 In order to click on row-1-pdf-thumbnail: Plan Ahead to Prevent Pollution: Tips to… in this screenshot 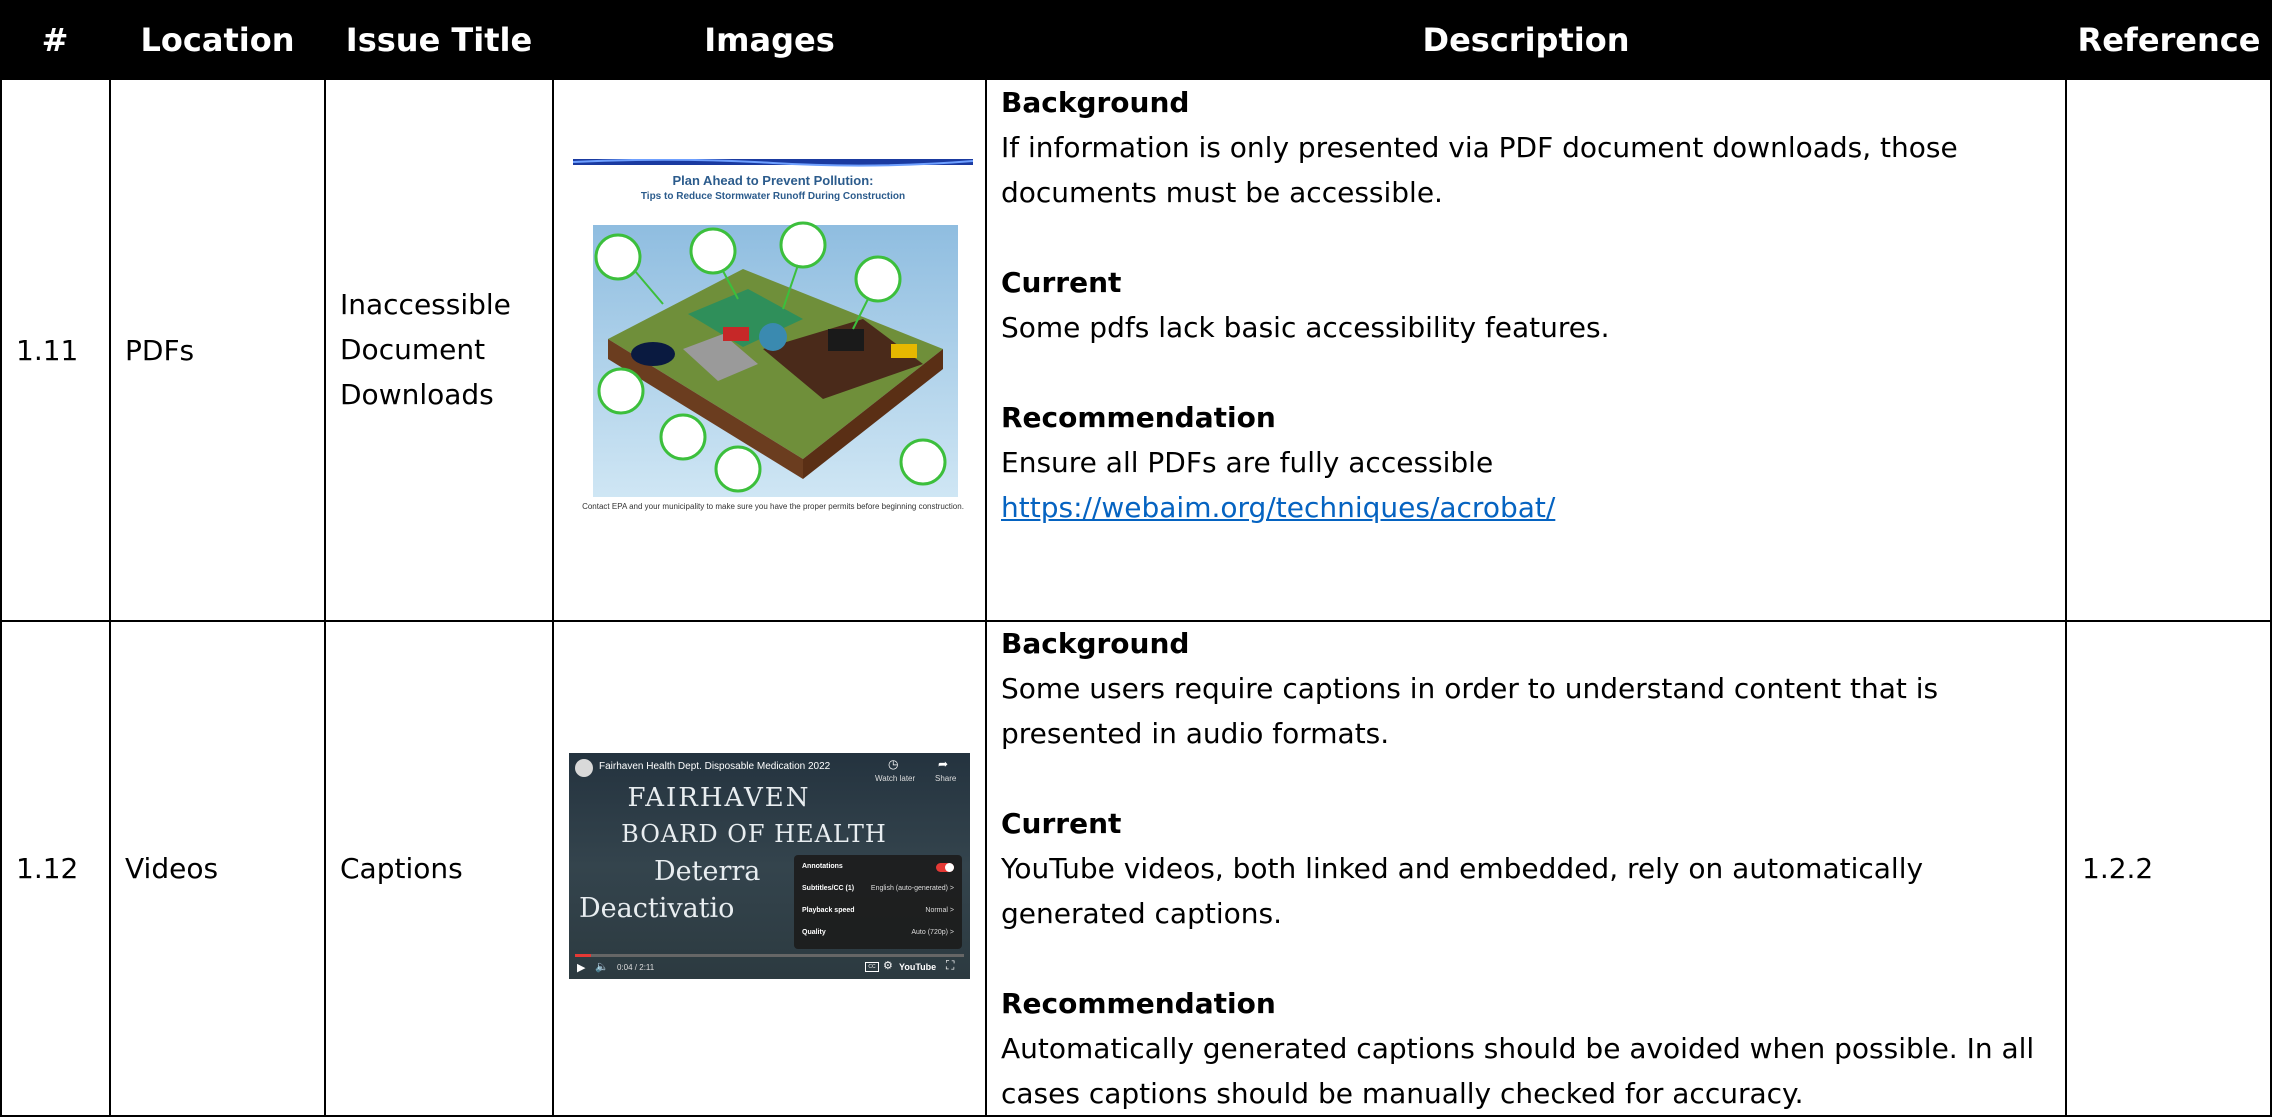, I will do `click(773, 350)`.